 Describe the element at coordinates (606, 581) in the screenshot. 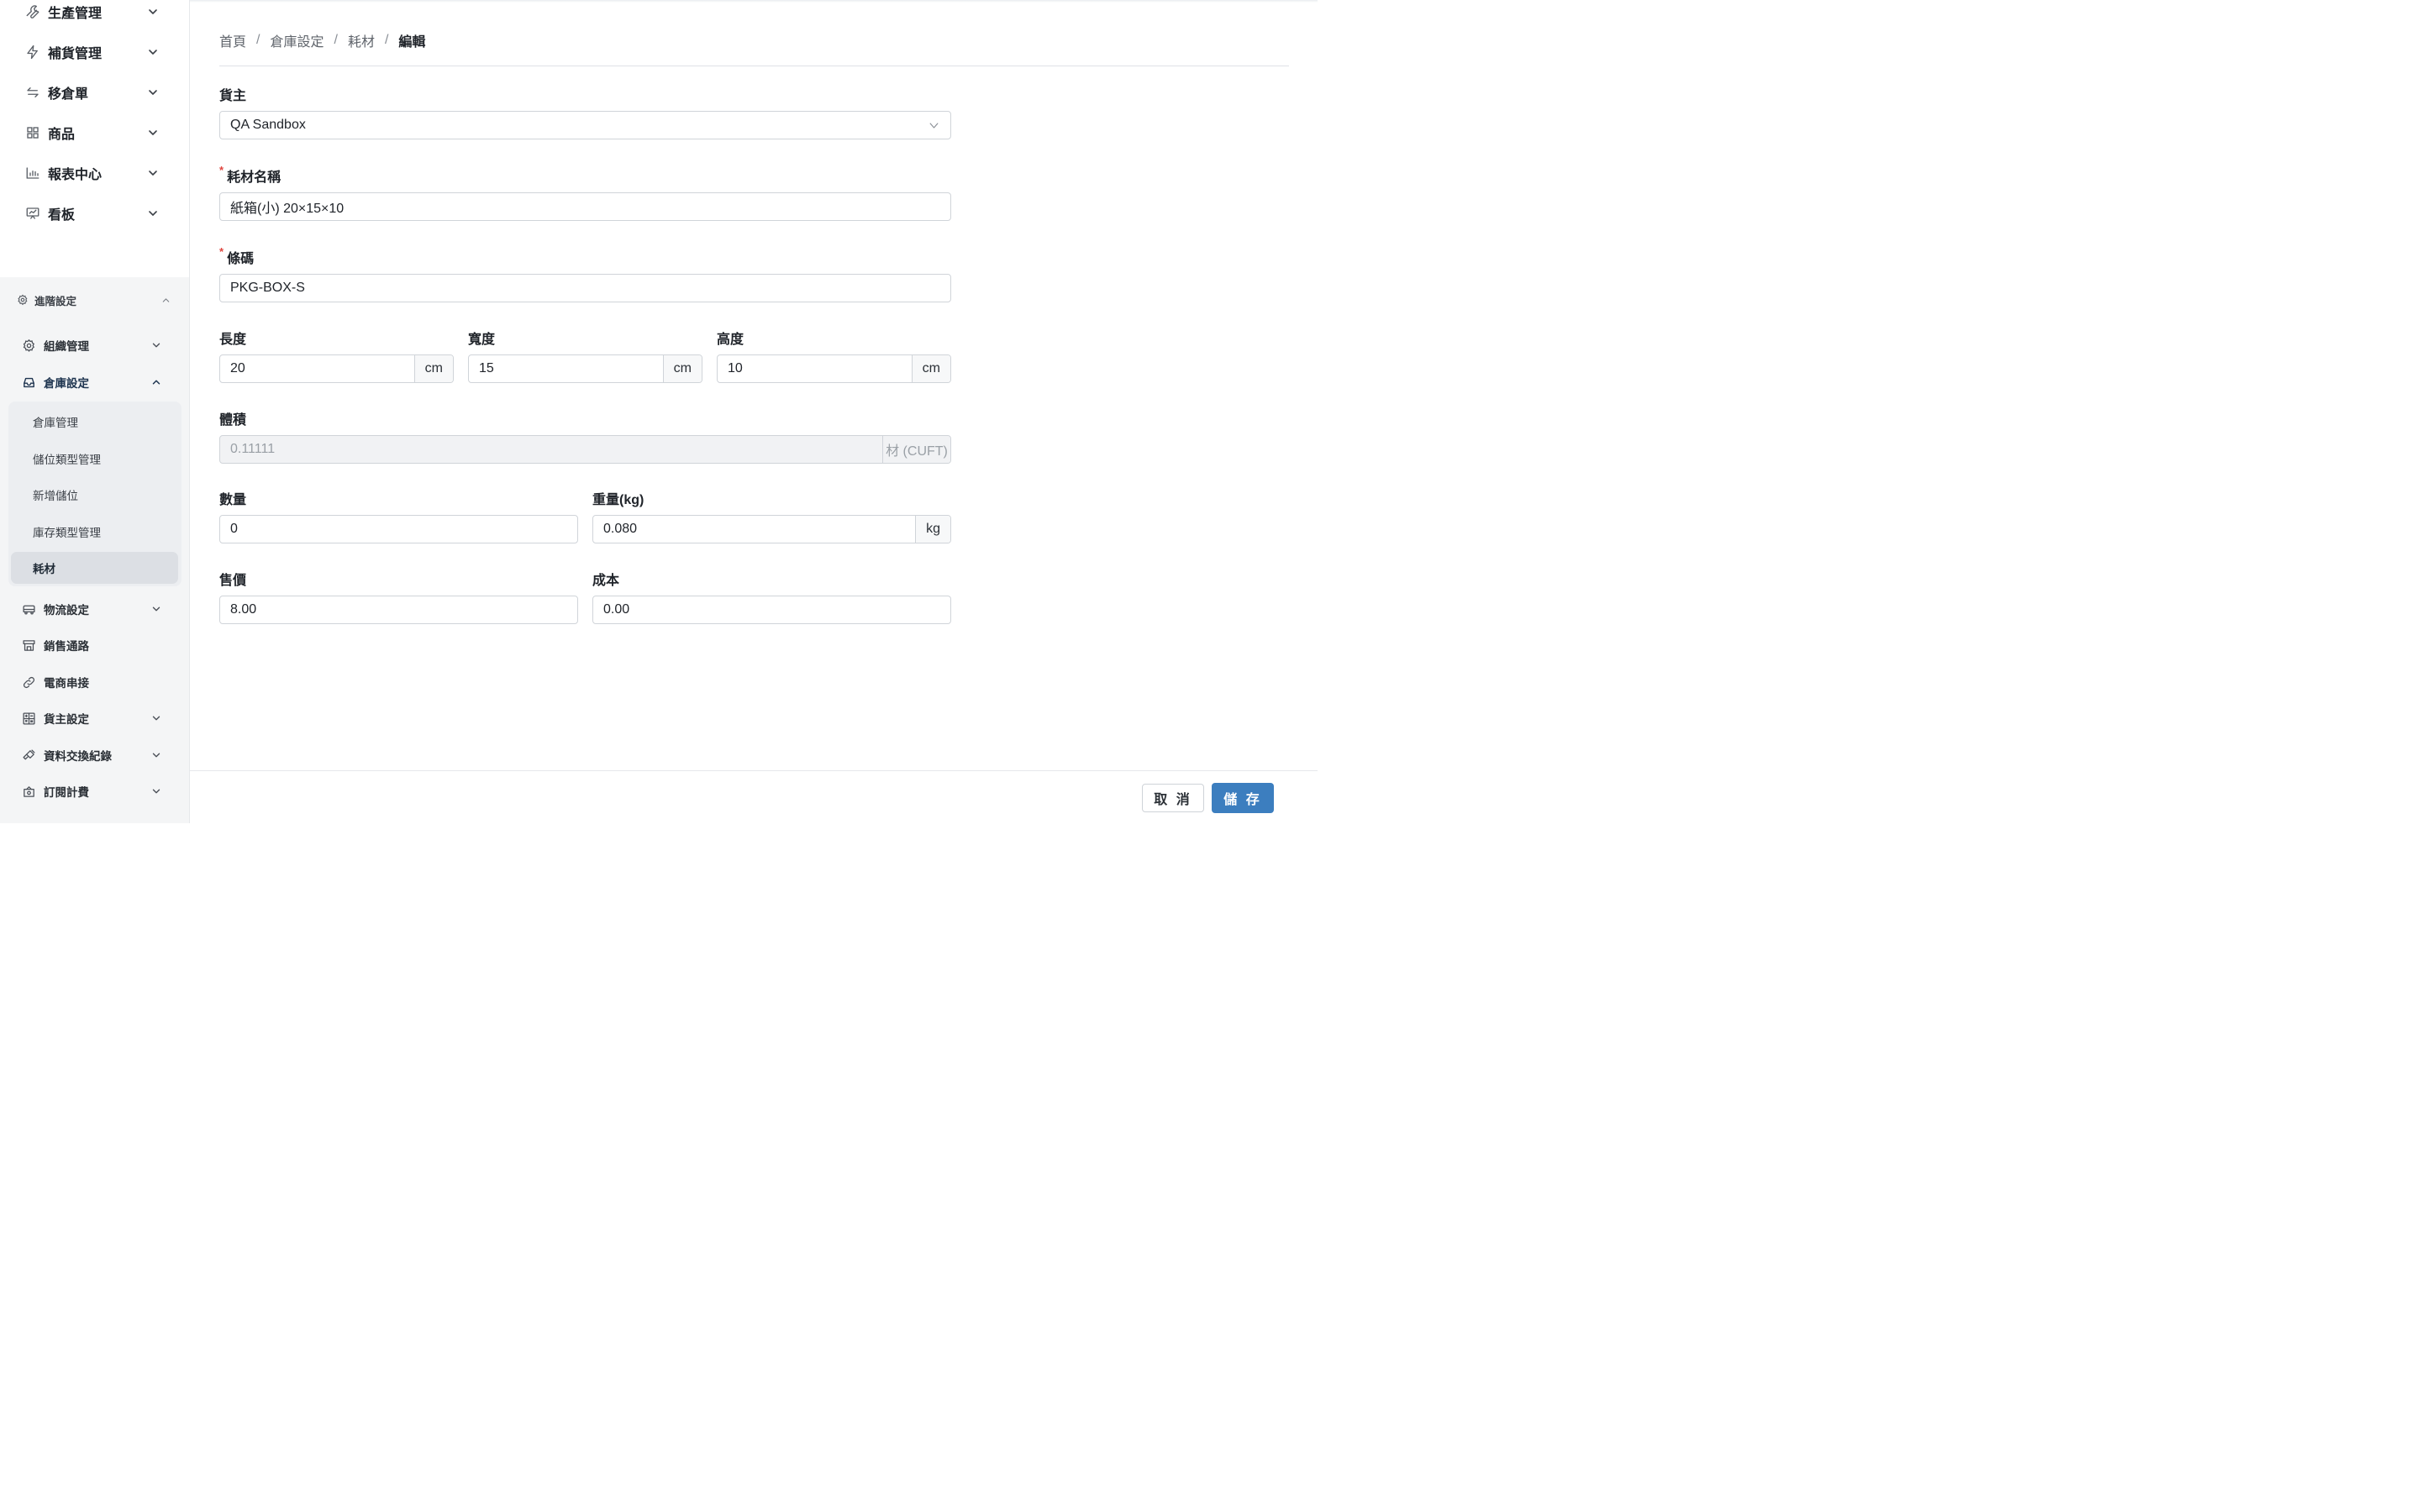

I see `cost-label: 成本` at that location.